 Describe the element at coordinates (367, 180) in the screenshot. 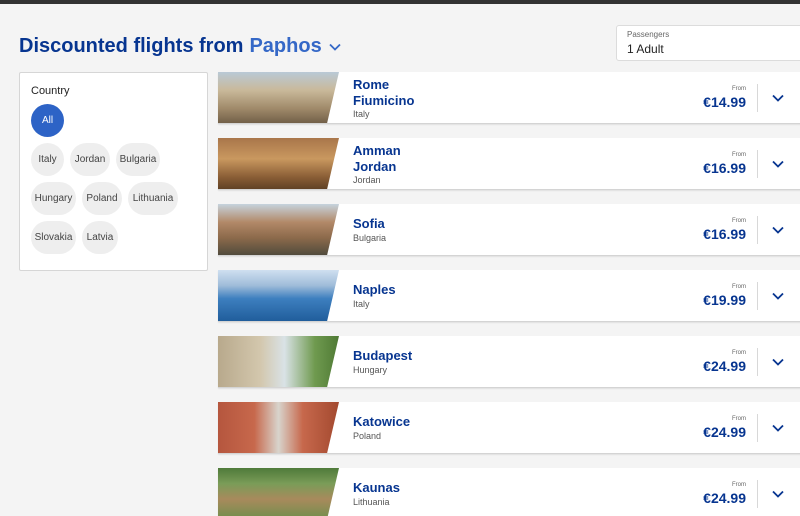

I see `destination-country: Jordan` at that location.